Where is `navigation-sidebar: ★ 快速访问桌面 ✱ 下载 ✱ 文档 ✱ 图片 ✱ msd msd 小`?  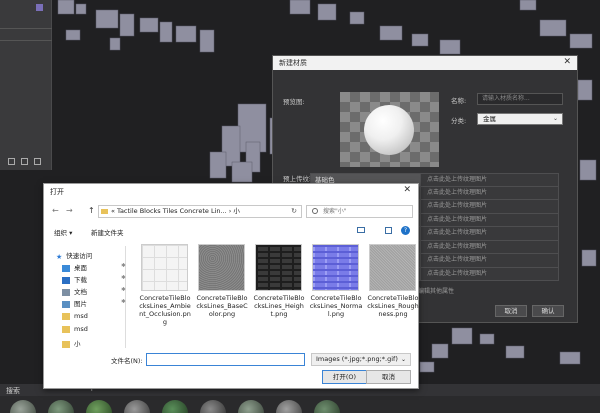 navigation-sidebar: ★ 快速访问桌面 ✱ 下载 ✱ 文档 ✱ 图片 ✱ msd msd 小 is located at coordinates (91, 297).